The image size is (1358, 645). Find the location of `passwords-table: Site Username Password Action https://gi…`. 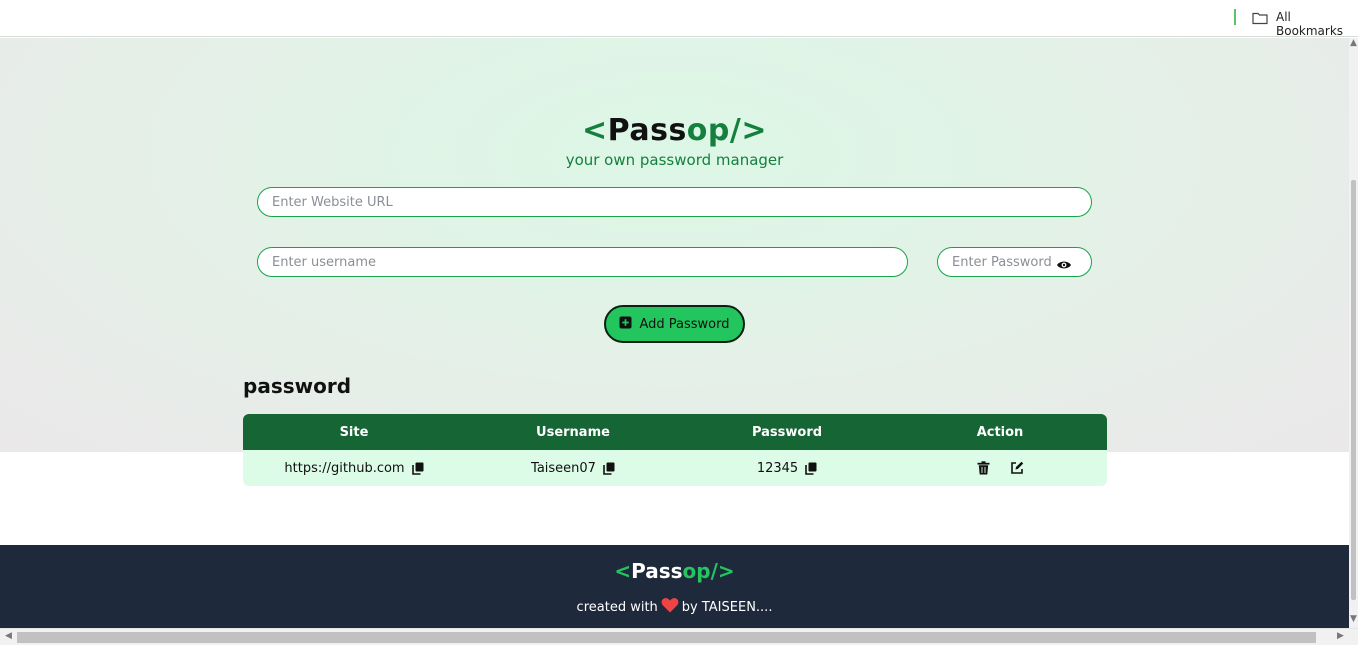

passwords-table: Site Username Password Action https://gi… is located at coordinates (675, 450).